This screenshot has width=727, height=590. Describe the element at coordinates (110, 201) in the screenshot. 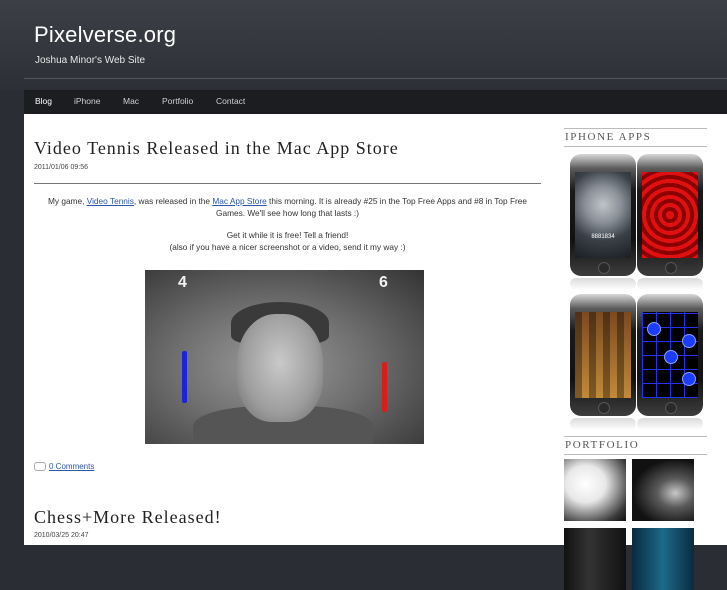

I see `video-tennis-link: Video Tennis` at that location.